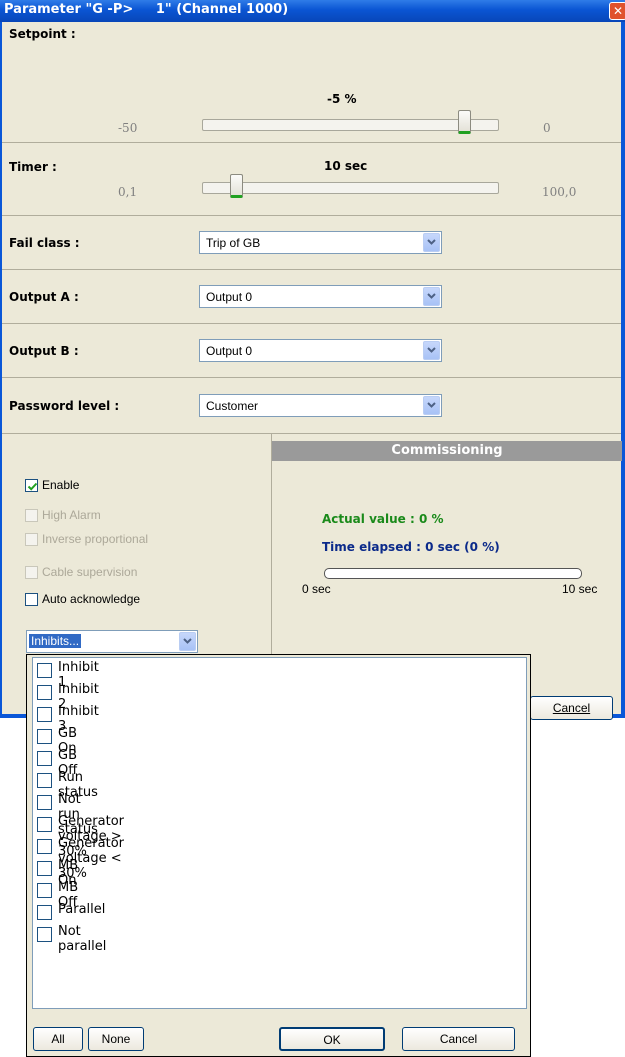 This screenshot has height=1057, width=625. Describe the element at coordinates (346, 166) in the screenshot. I see `timer-value: 10 sec` at that location.